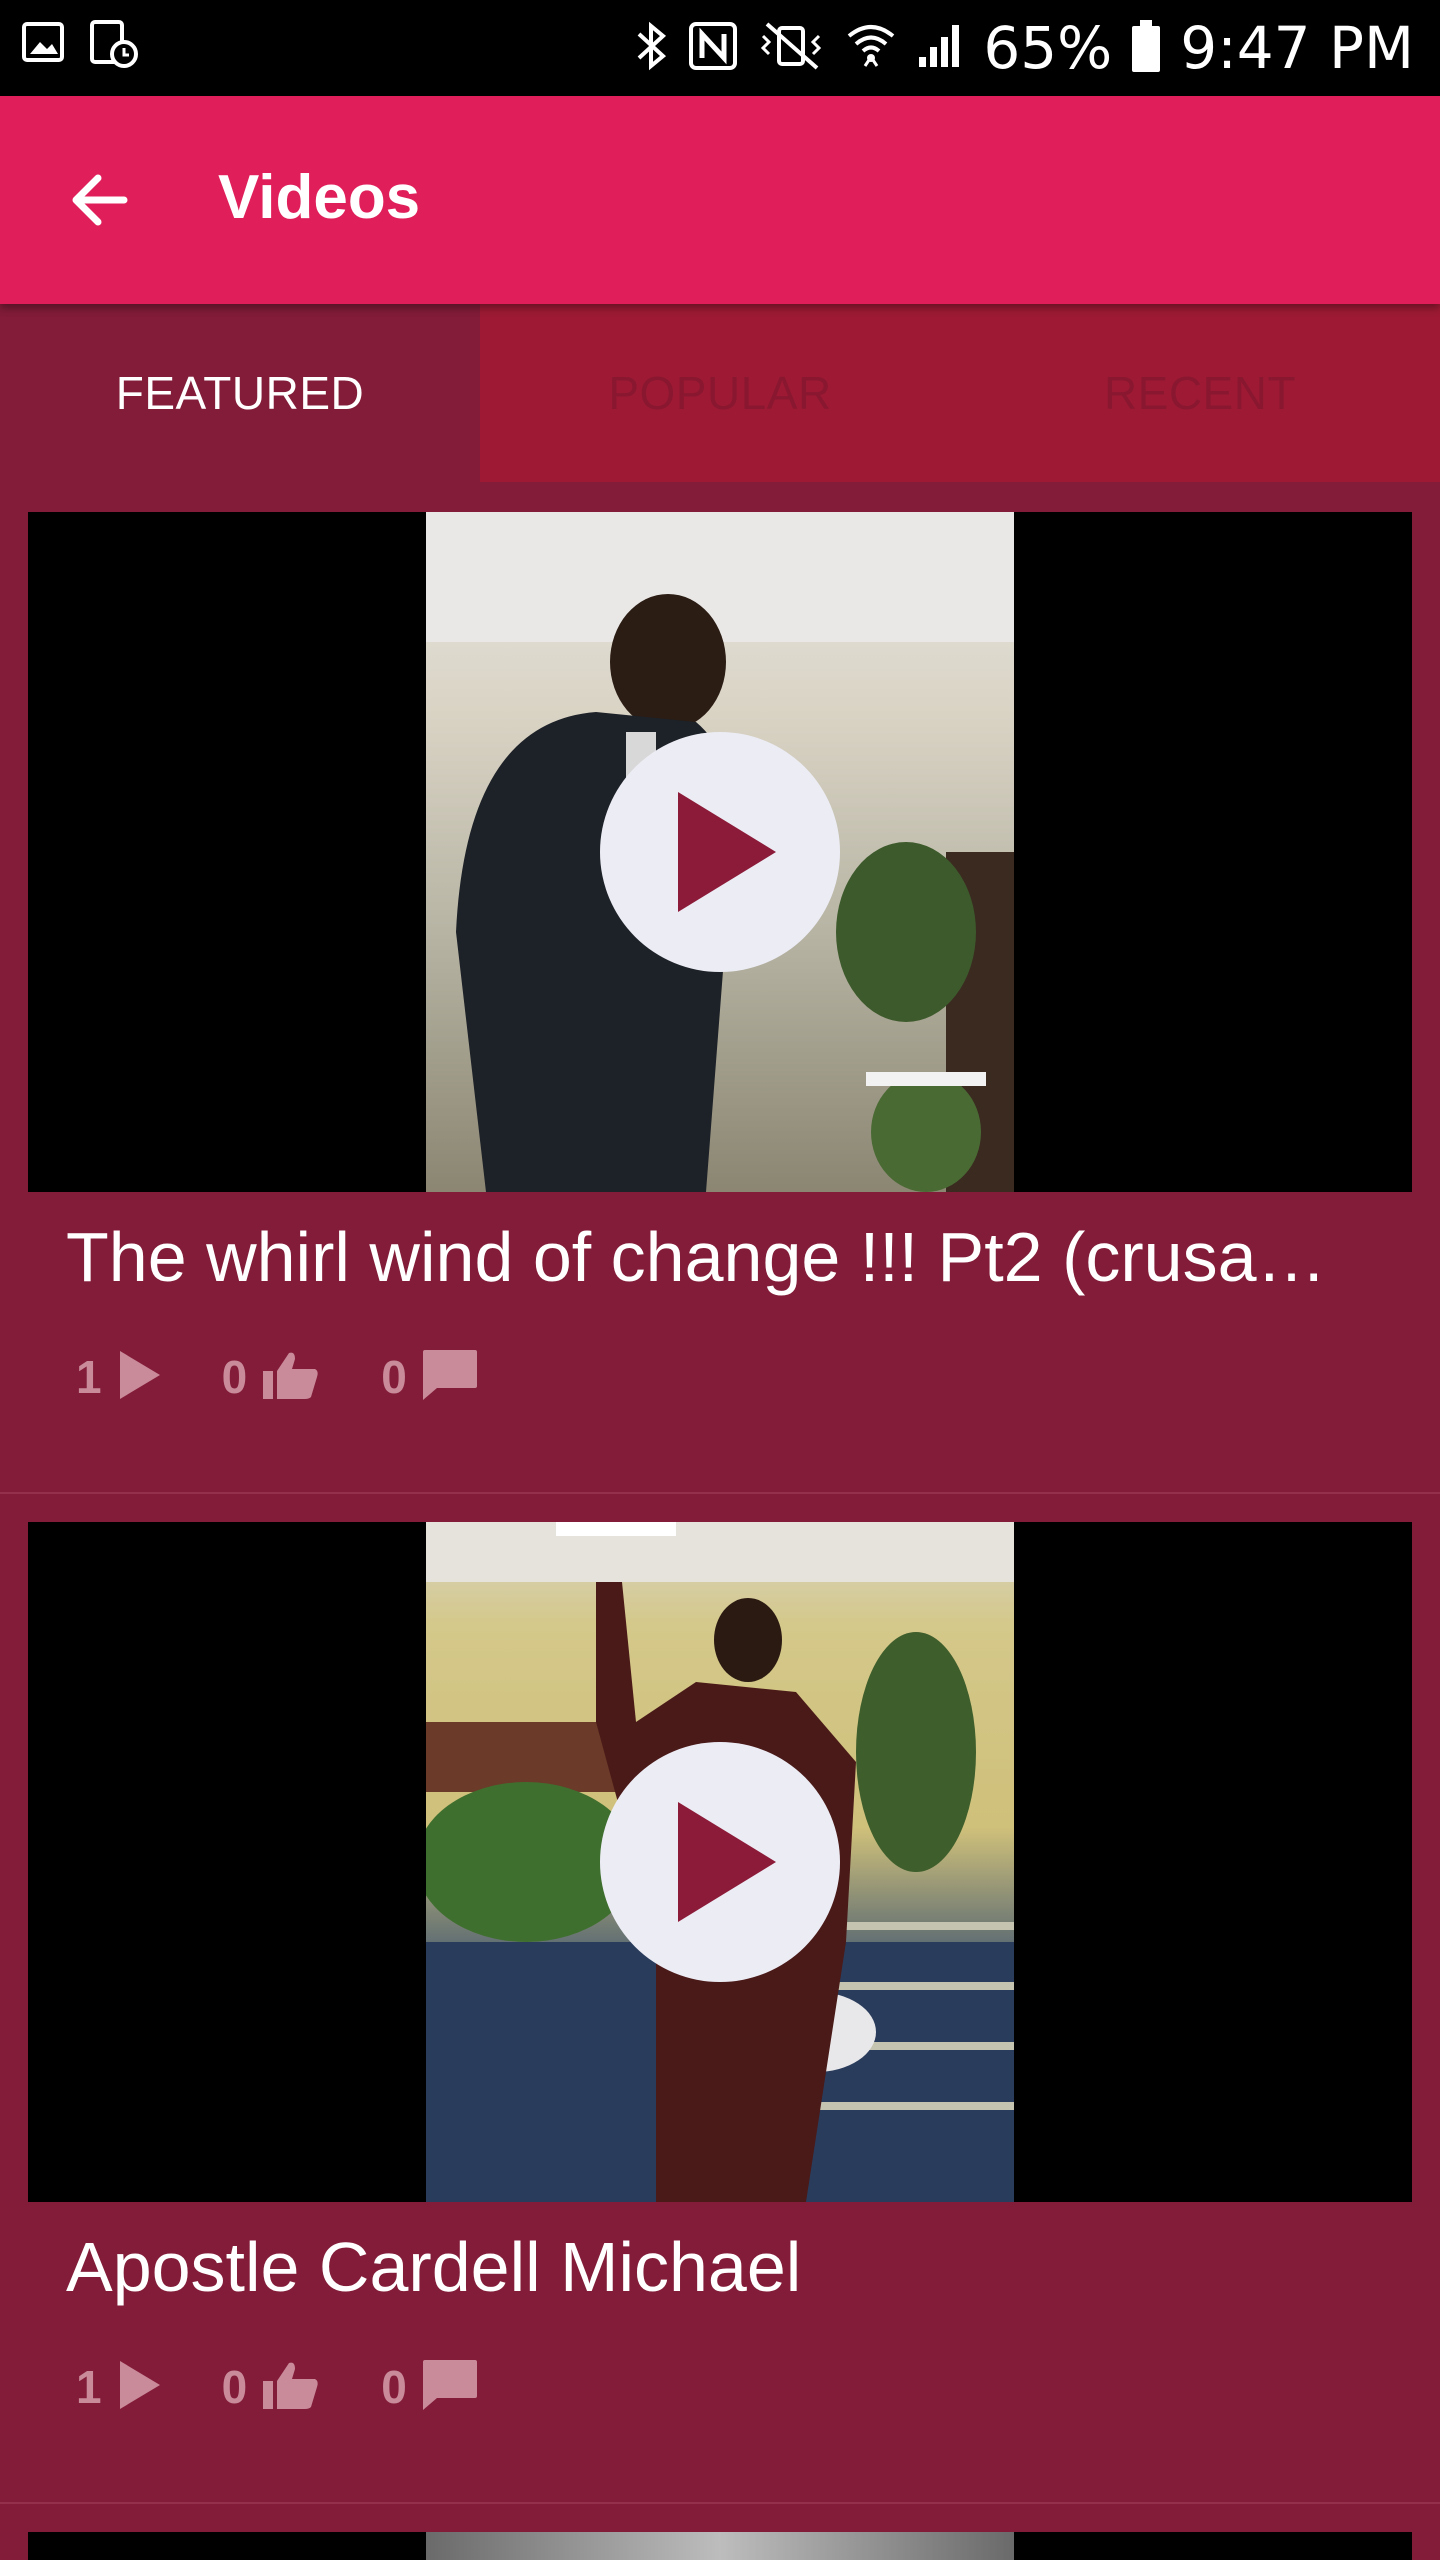 Image resolution: width=1440 pixels, height=2560 pixels. What do you see at coordinates (102, 210) in the screenshot?
I see `back-arrow-icon` at bounding box center [102, 210].